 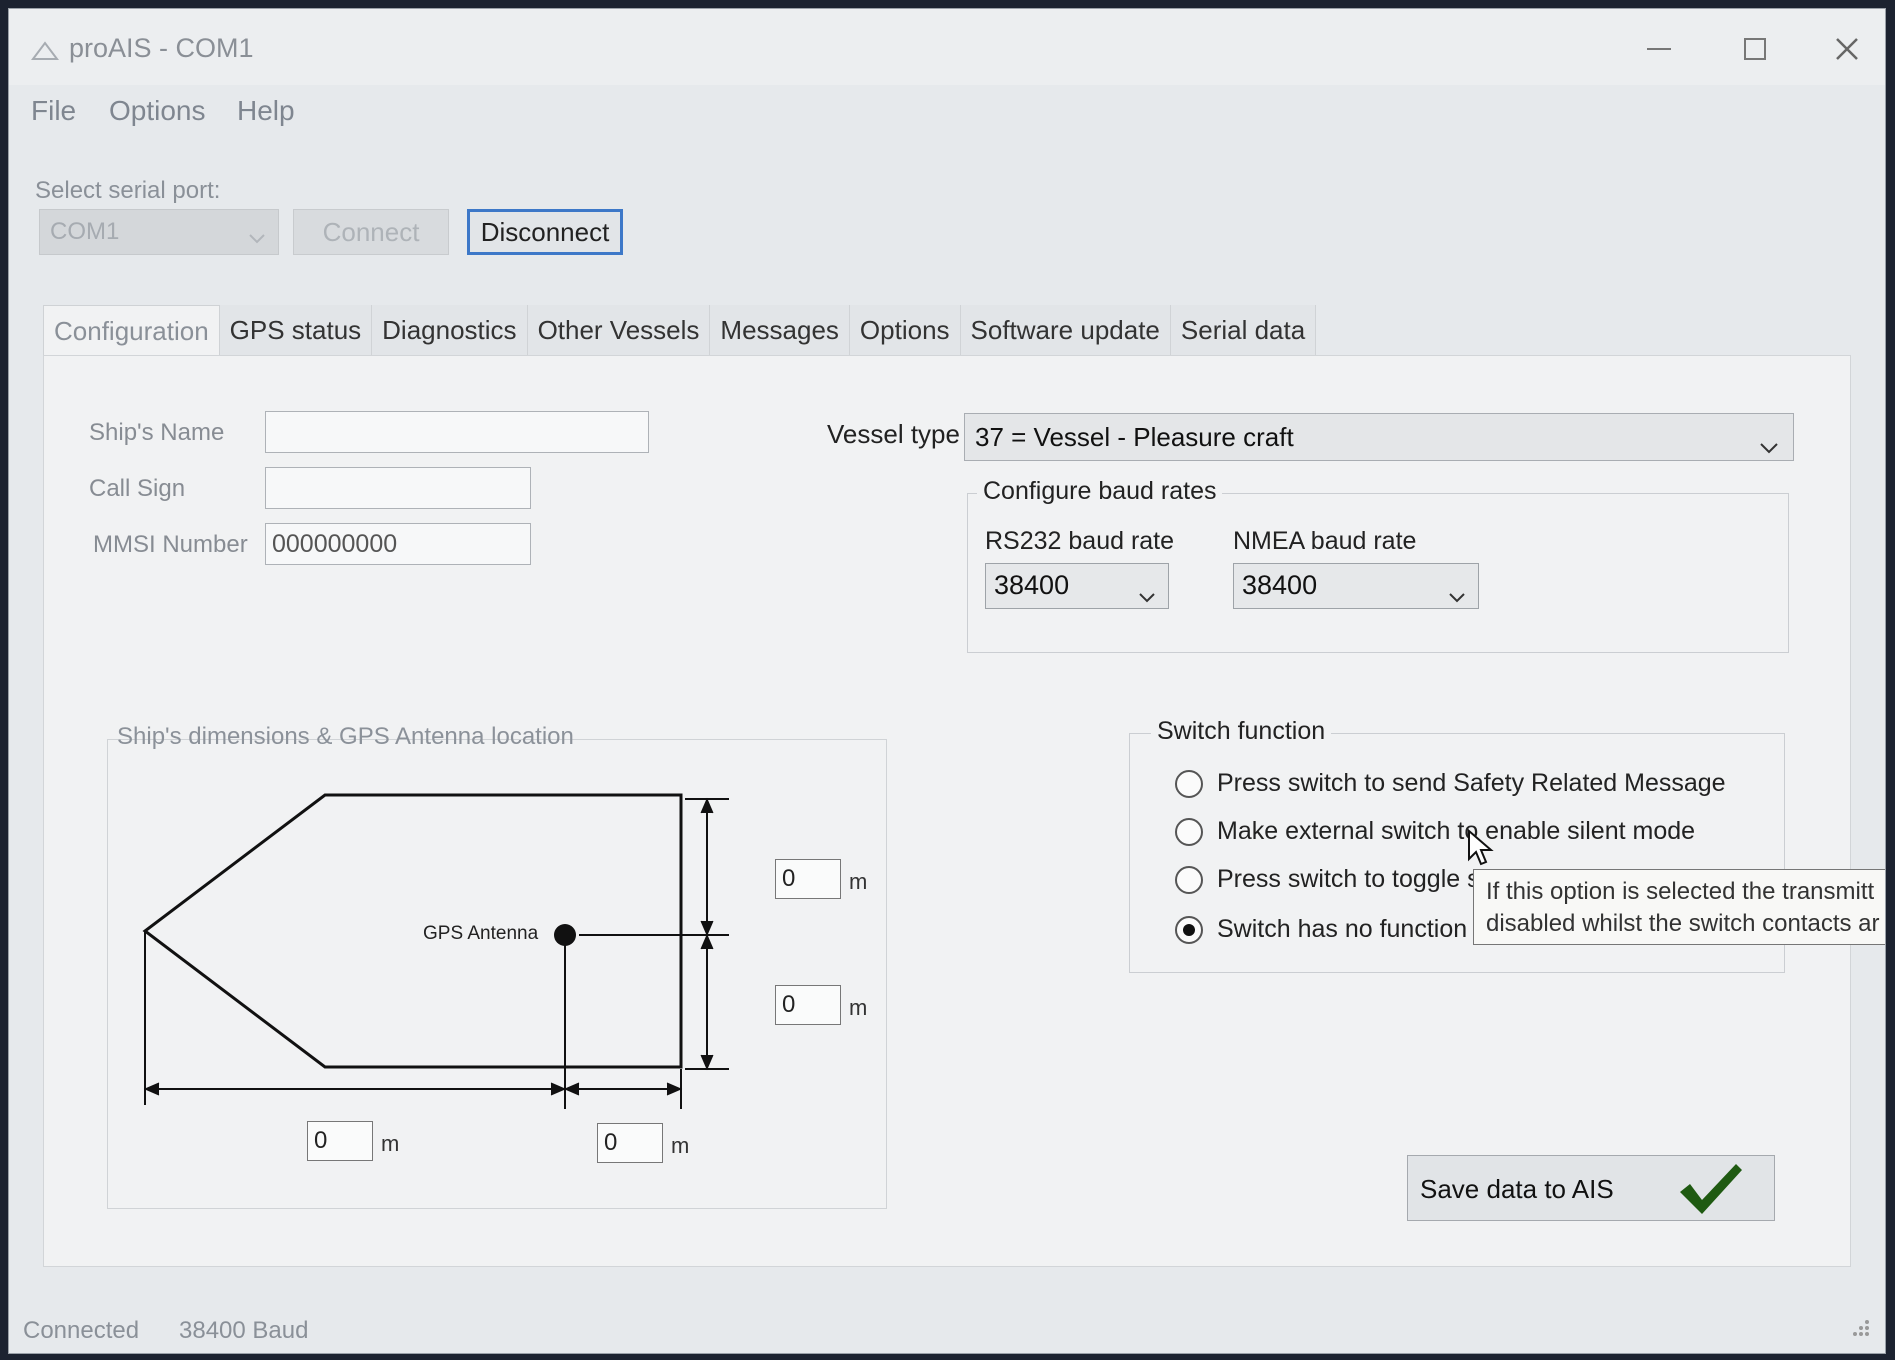 I want to click on nmea-baud-value: 38400, so click(x=1280, y=585).